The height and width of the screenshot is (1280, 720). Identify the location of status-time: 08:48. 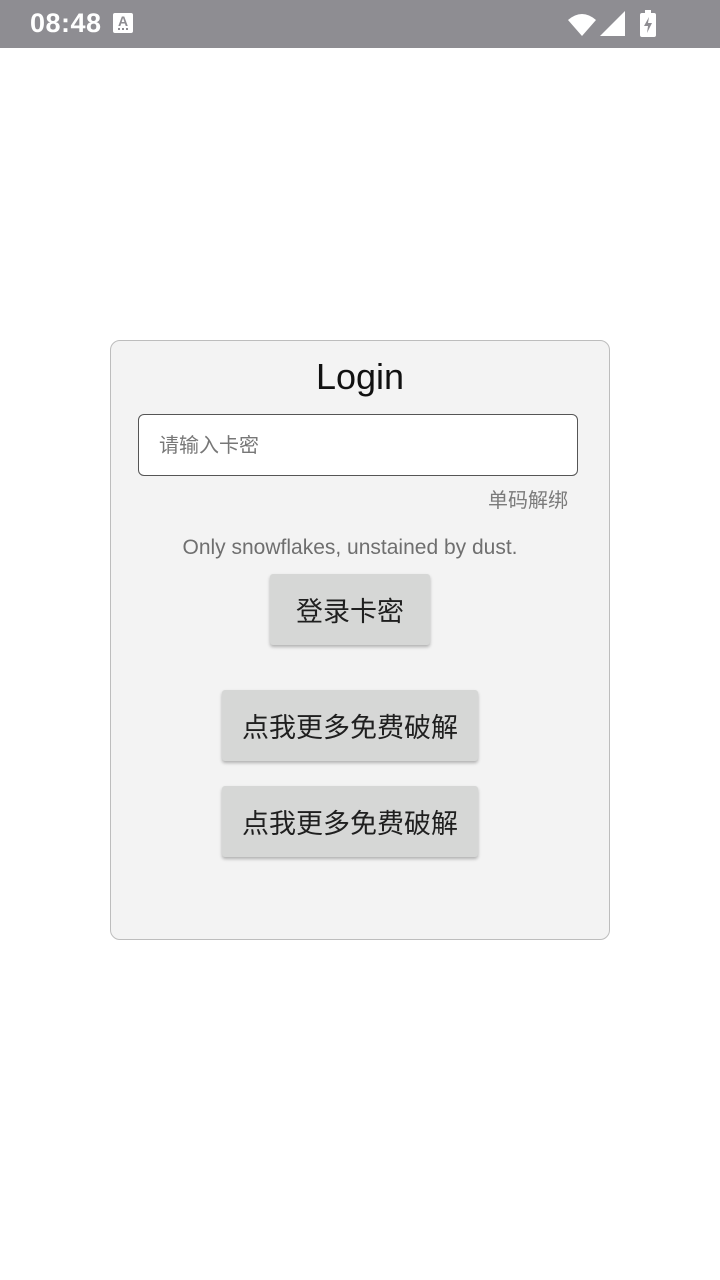
(66, 23).